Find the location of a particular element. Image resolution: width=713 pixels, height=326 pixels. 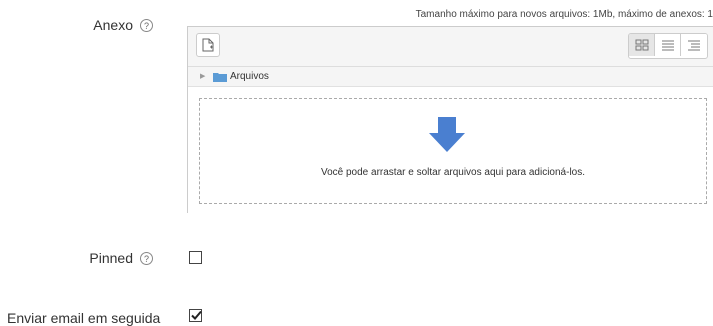

add-file-icon is located at coordinates (208, 45).